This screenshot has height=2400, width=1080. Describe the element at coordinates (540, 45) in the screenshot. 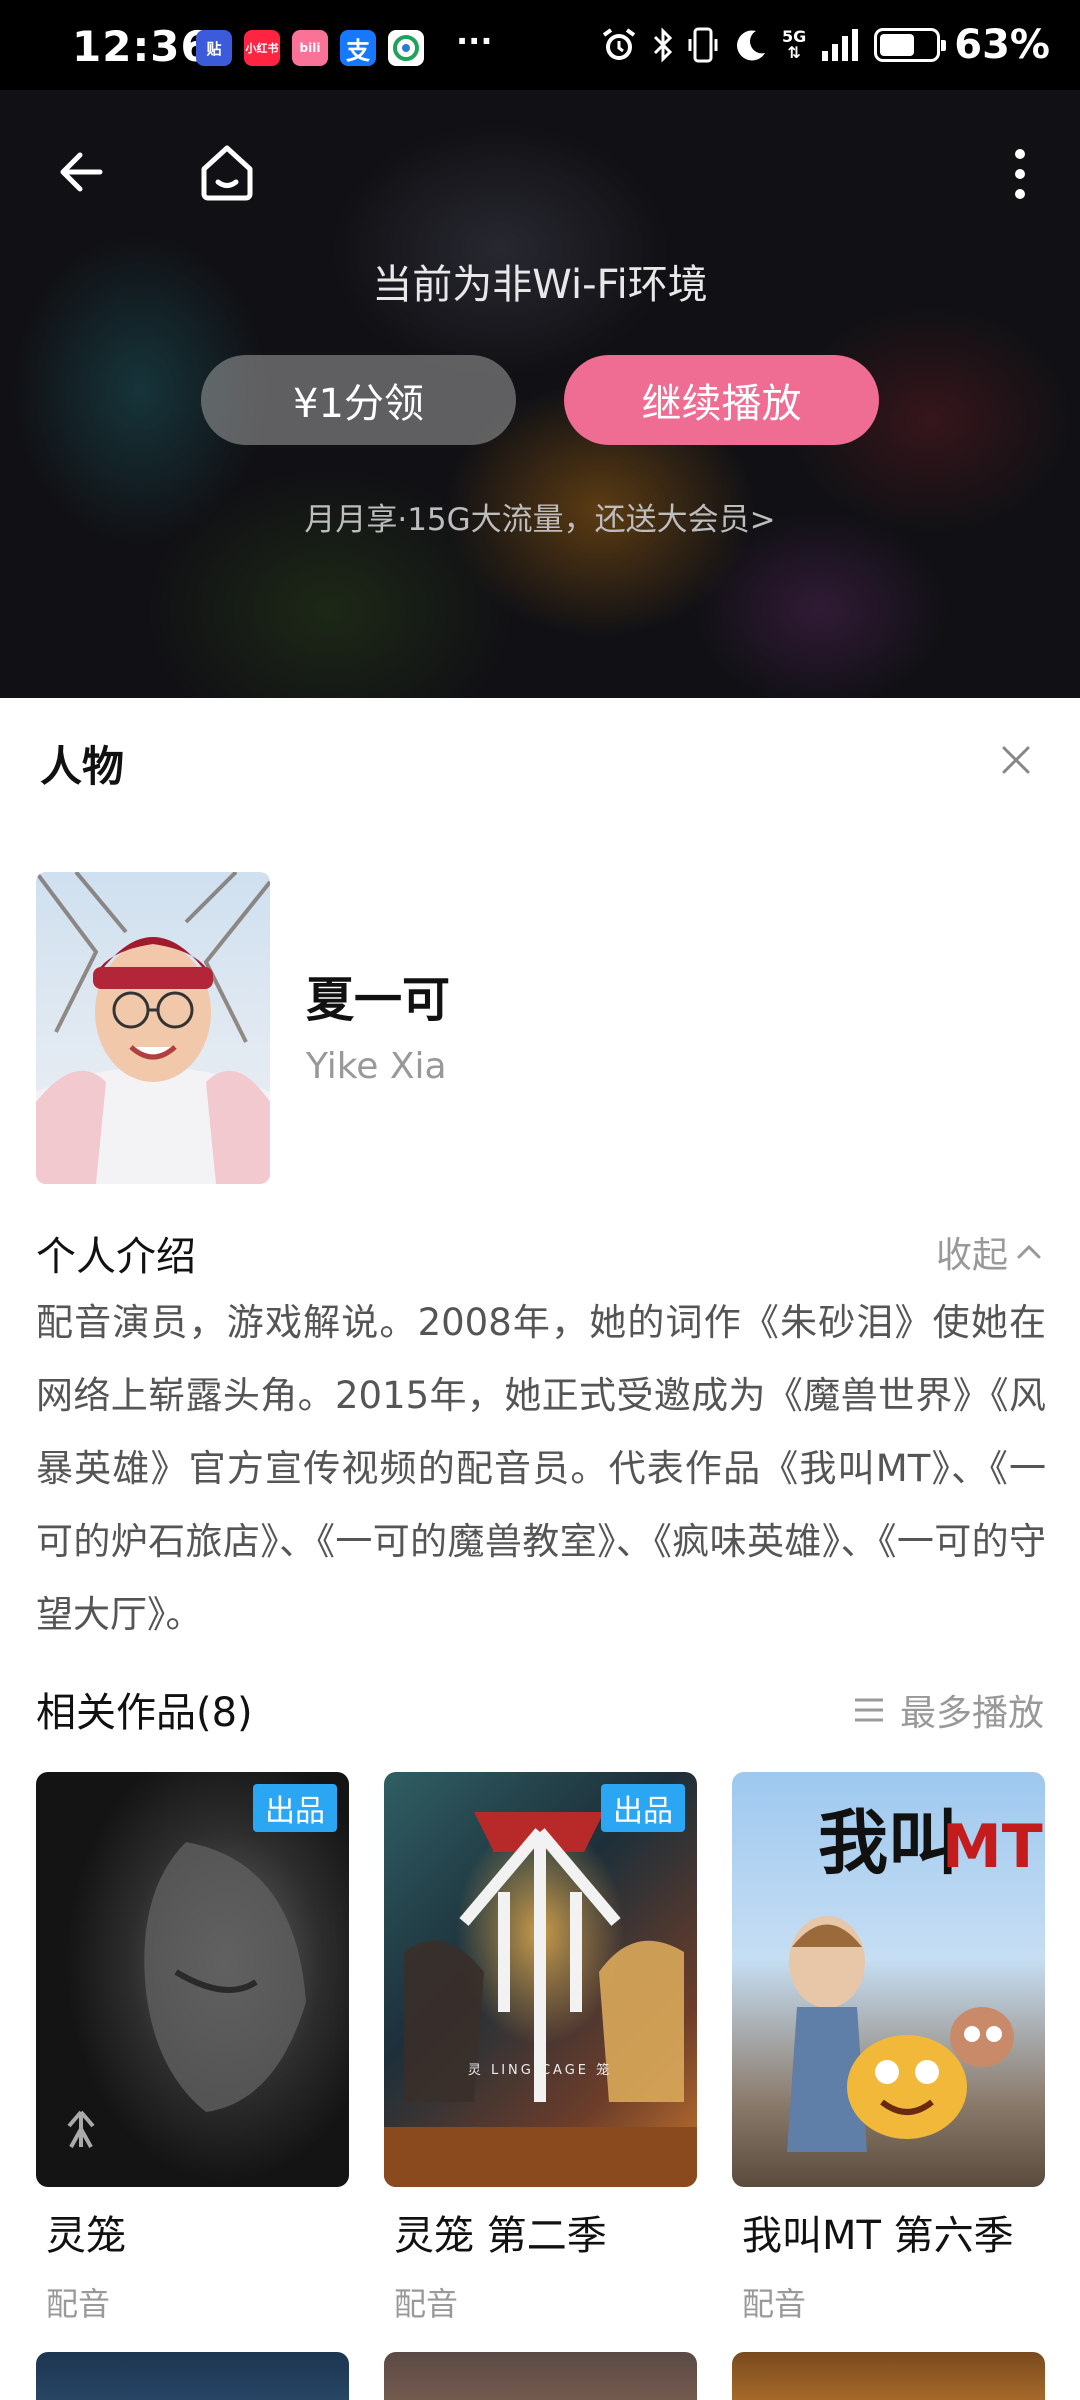

I see `status-bar: 12:36 贴 小红书 bili 支 ··· 5G ⇅ 63%` at that location.